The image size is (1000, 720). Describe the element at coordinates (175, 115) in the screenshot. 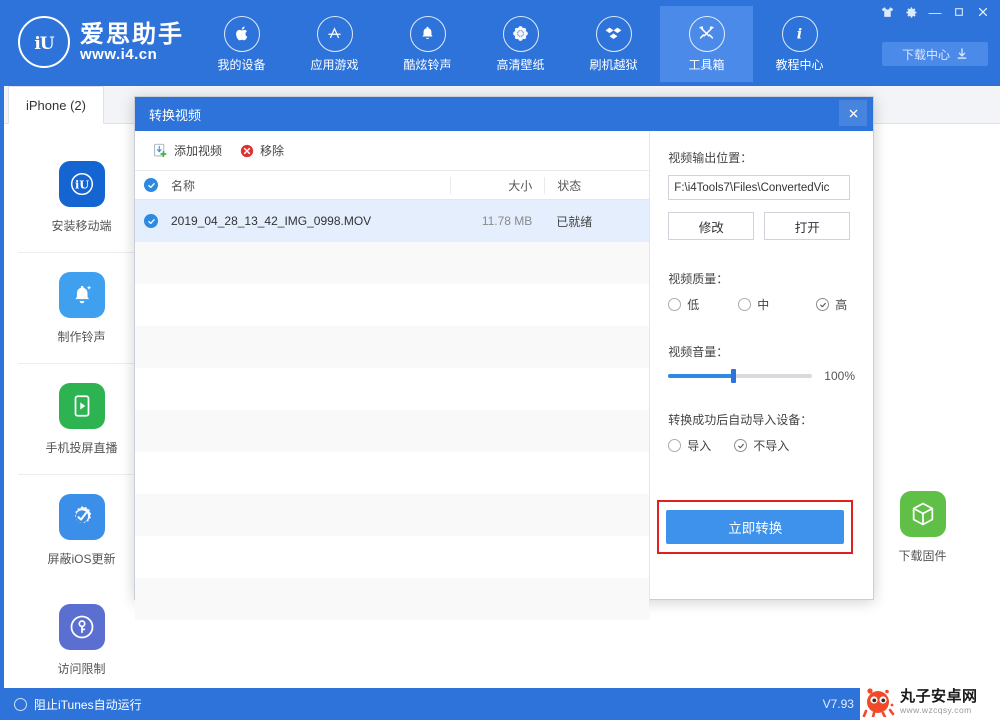

I see `dialog-title: 转换视频` at that location.